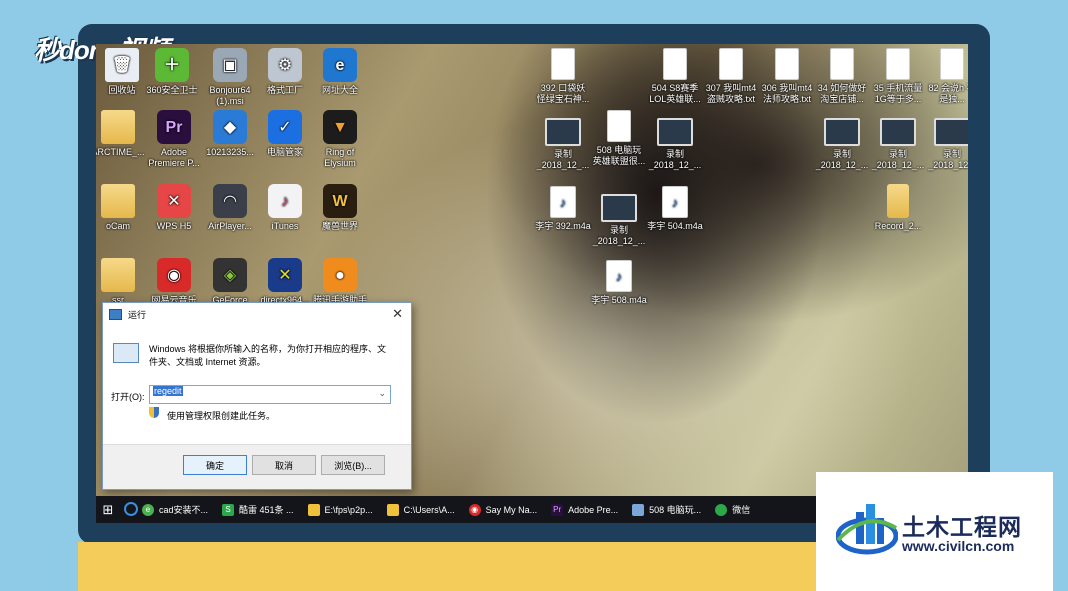 The width and height of the screenshot is (1068, 591). What do you see at coordinates (126, 353) in the screenshot?
I see `run-program-icon` at bounding box center [126, 353].